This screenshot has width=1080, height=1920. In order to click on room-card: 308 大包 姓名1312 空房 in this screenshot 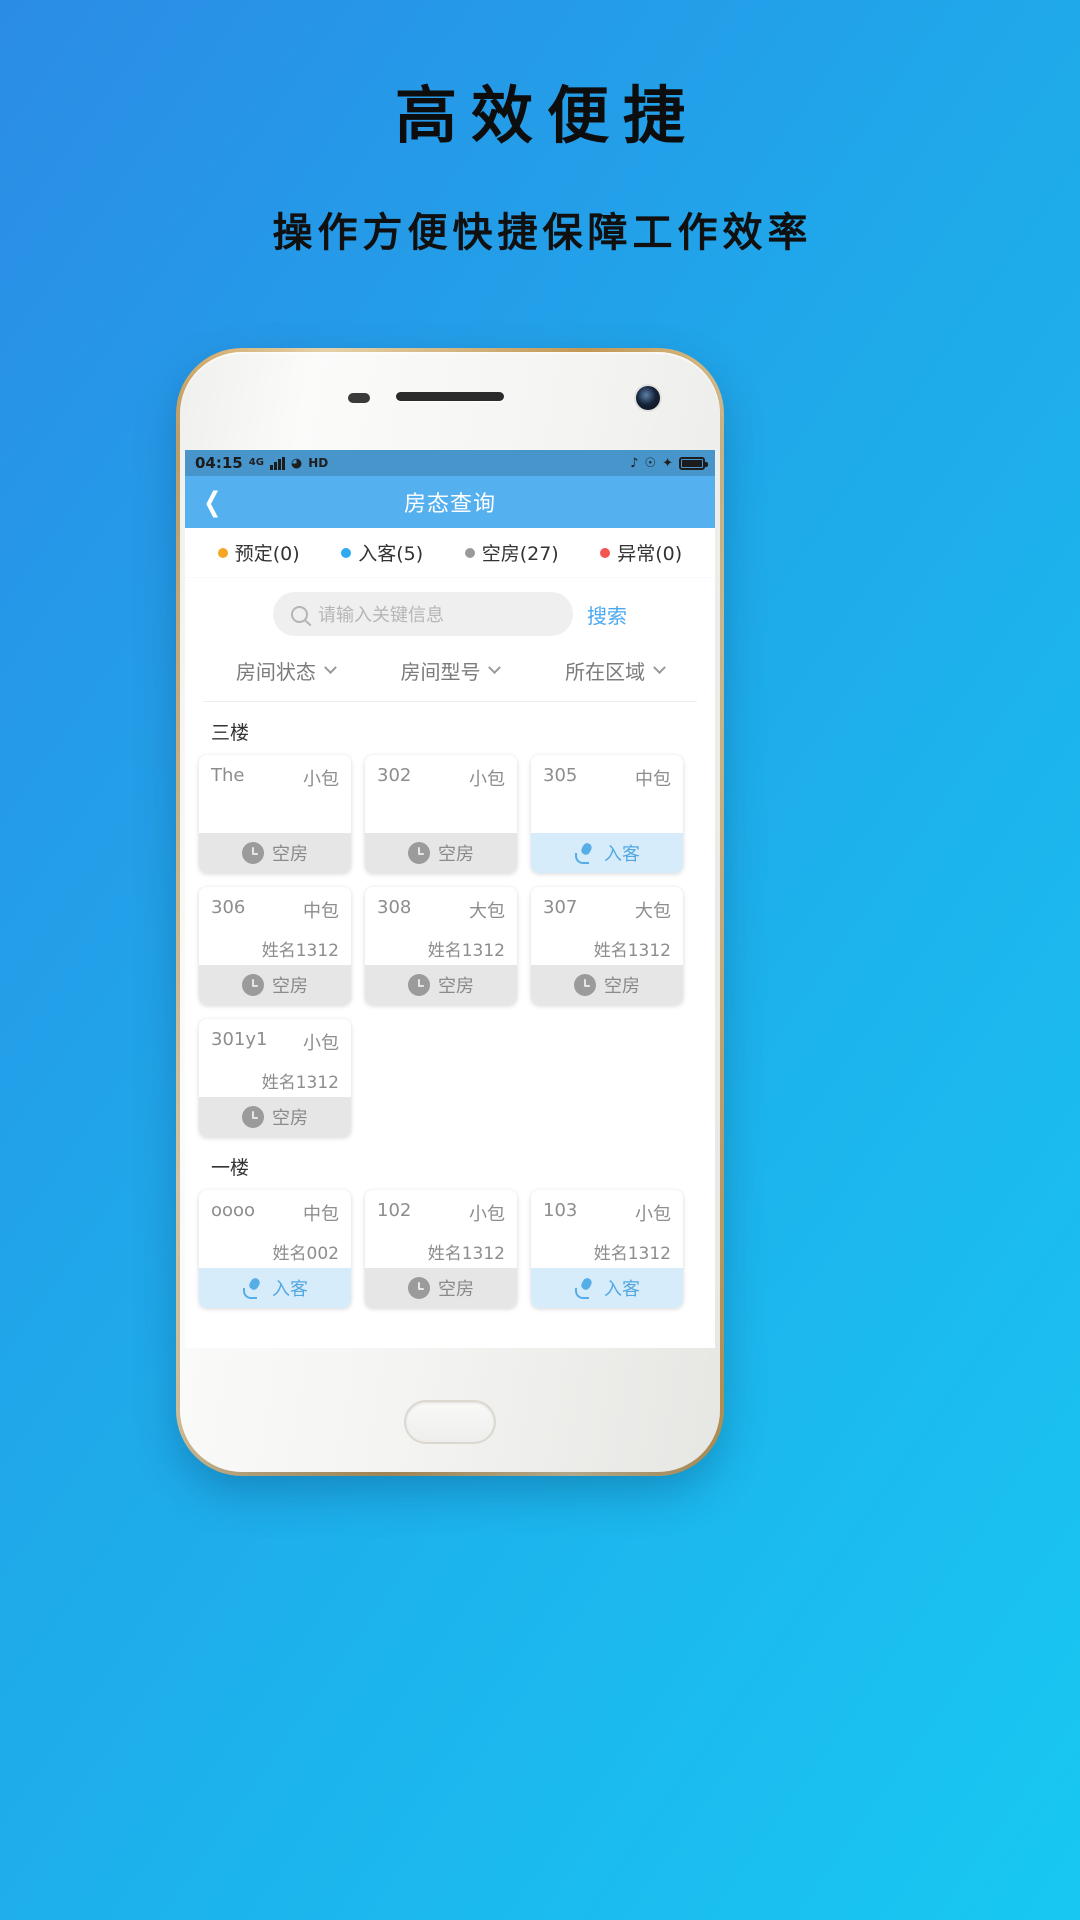, I will do `click(441, 946)`.